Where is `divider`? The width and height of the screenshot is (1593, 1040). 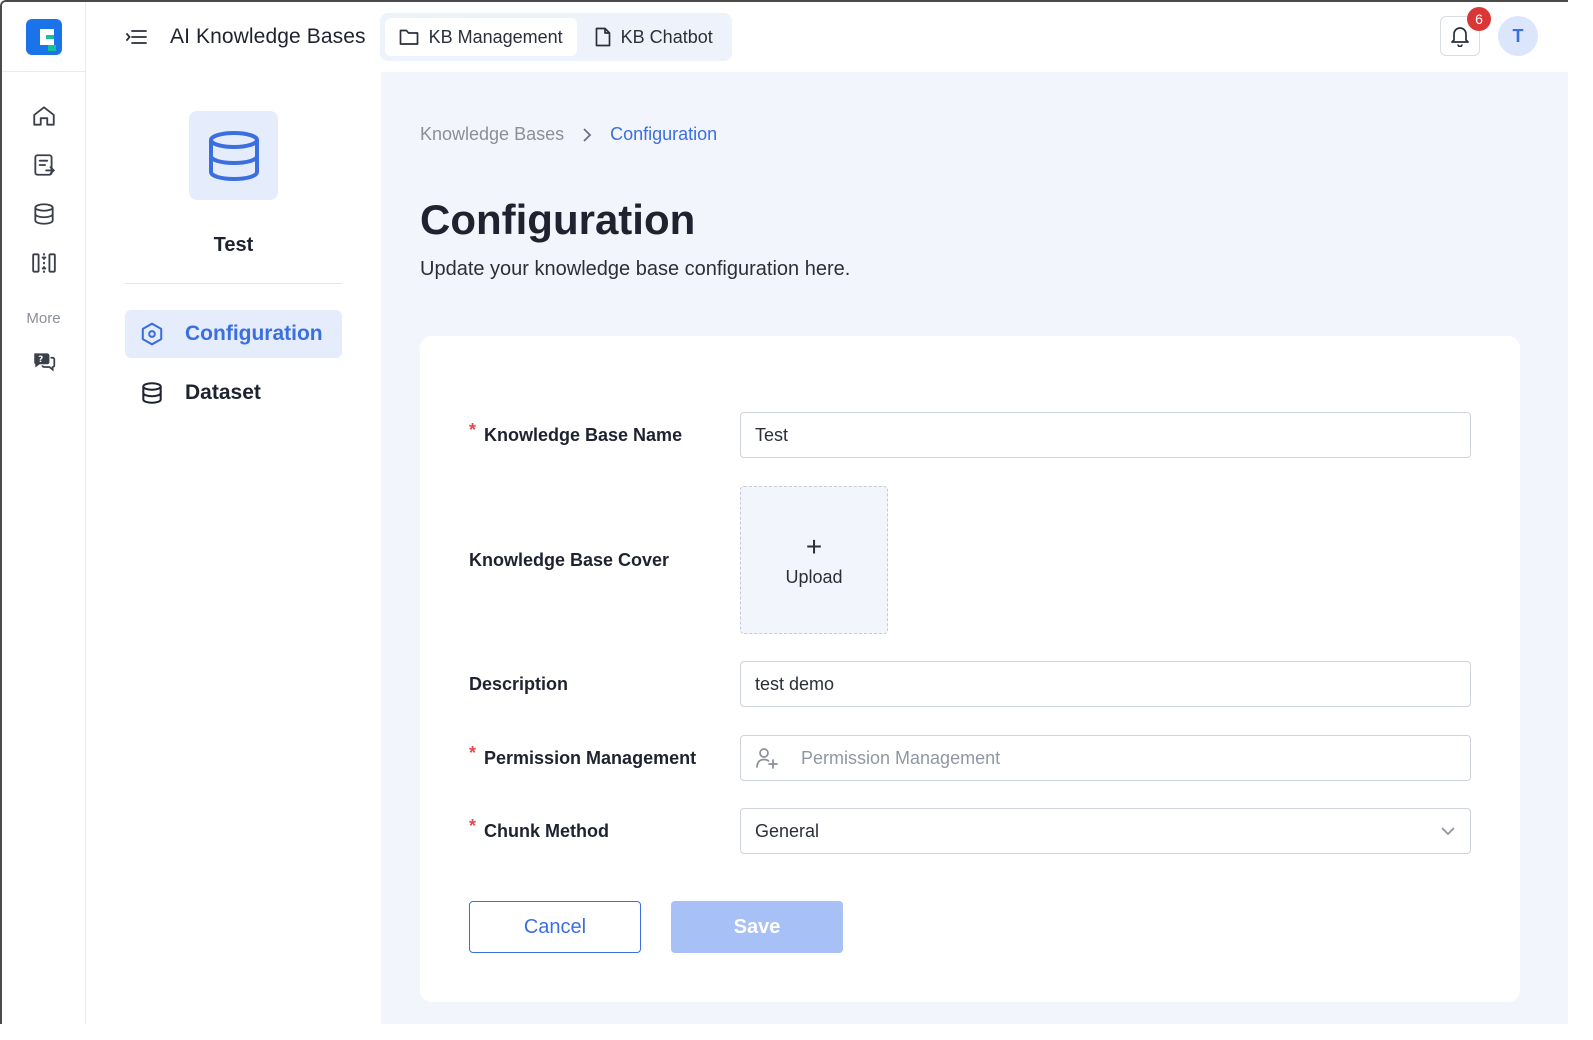 divider is located at coordinates (233, 283).